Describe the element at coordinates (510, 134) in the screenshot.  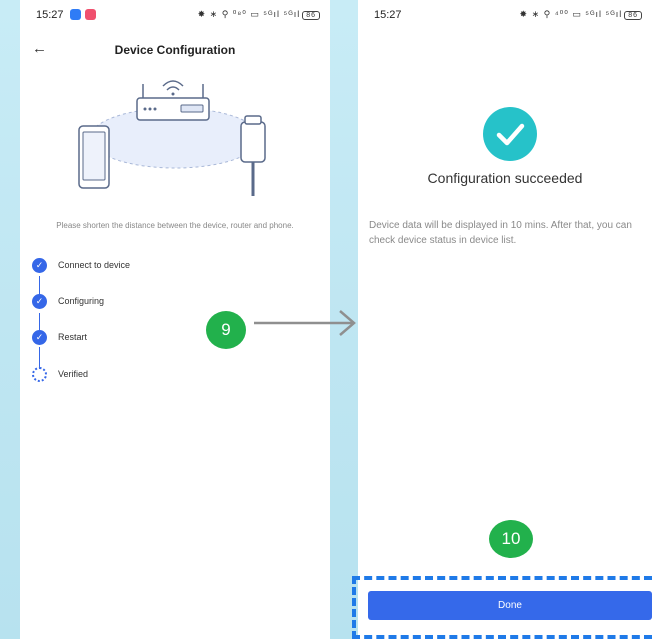
I see `success-check-icon` at that location.